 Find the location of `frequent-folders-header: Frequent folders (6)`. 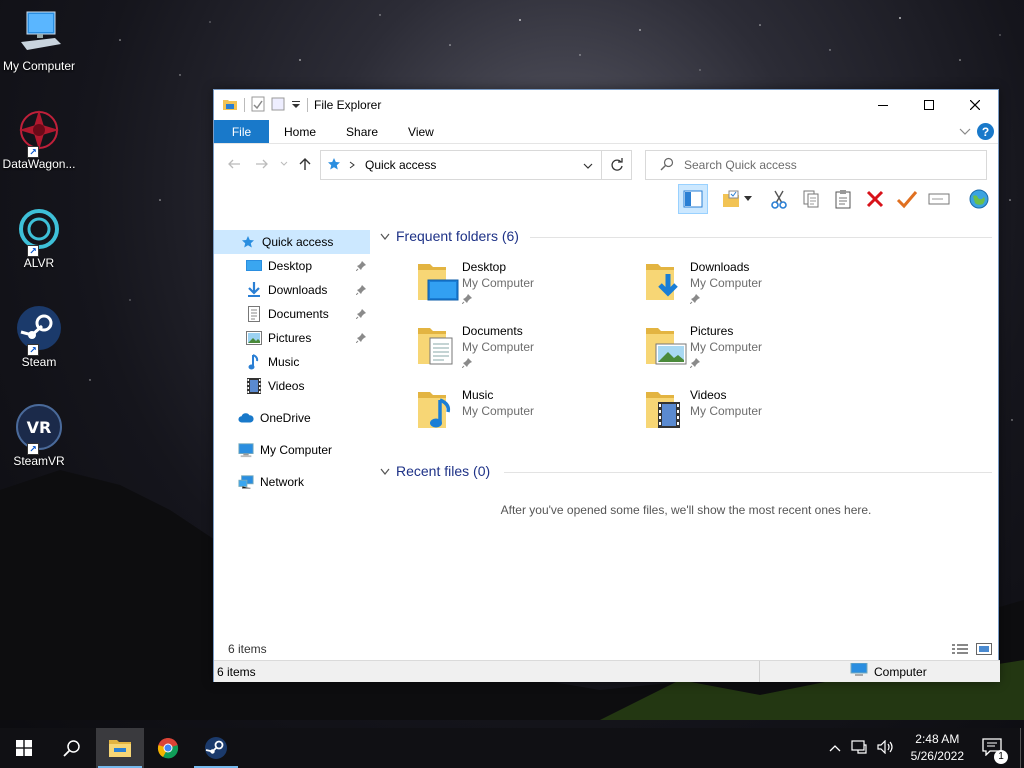

frequent-folders-header: Frequent folders (6) is located at coordinates (686, 236).